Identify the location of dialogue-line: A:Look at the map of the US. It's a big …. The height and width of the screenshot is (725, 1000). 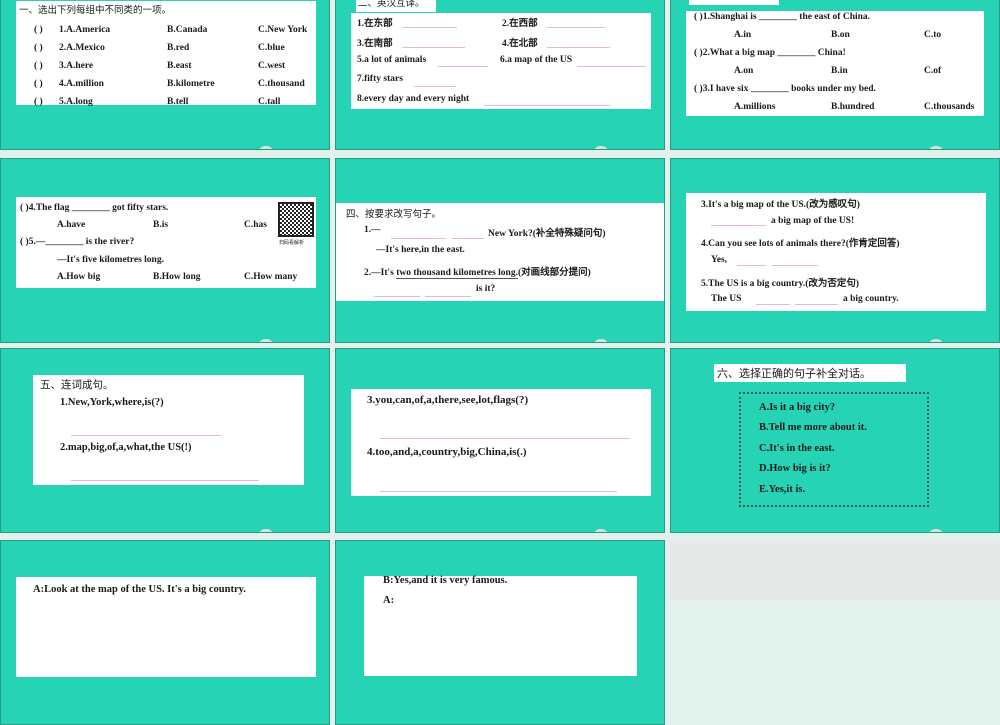
(139, 589).